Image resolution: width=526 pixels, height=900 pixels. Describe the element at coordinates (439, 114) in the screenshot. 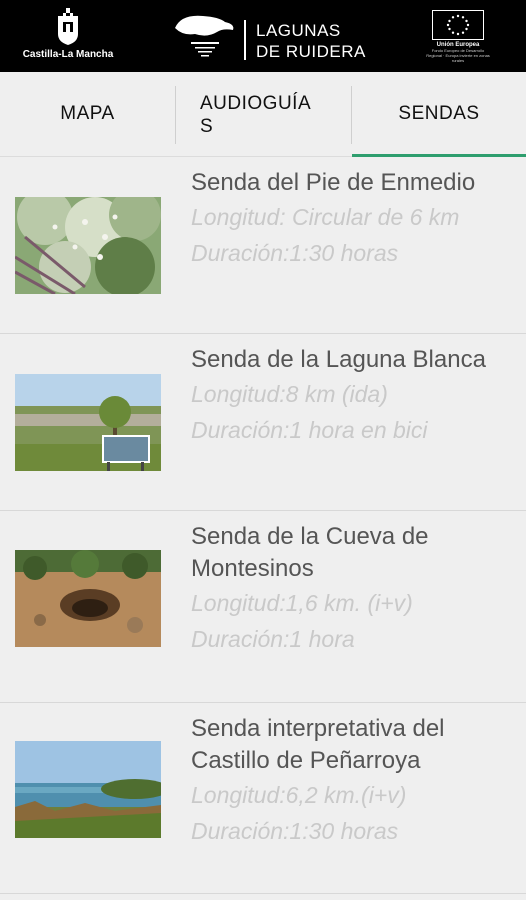

I see `tab-sendas: SENDAS` at that location.